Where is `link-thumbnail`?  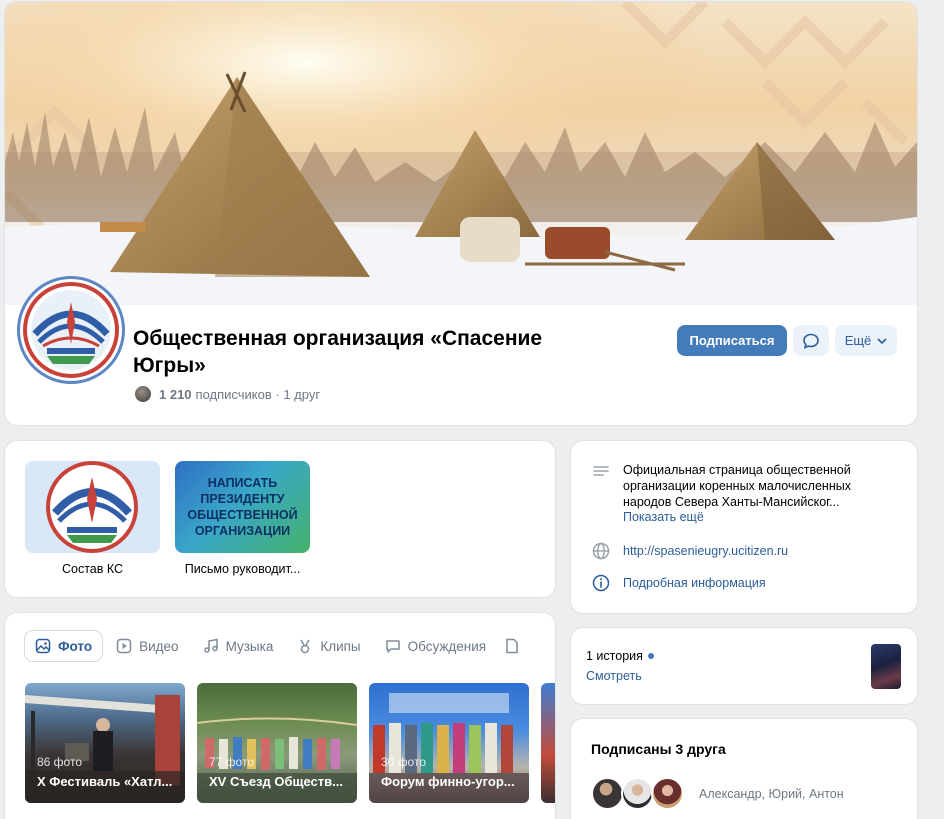
link-thumbnail is located at coordinates (92, 507).